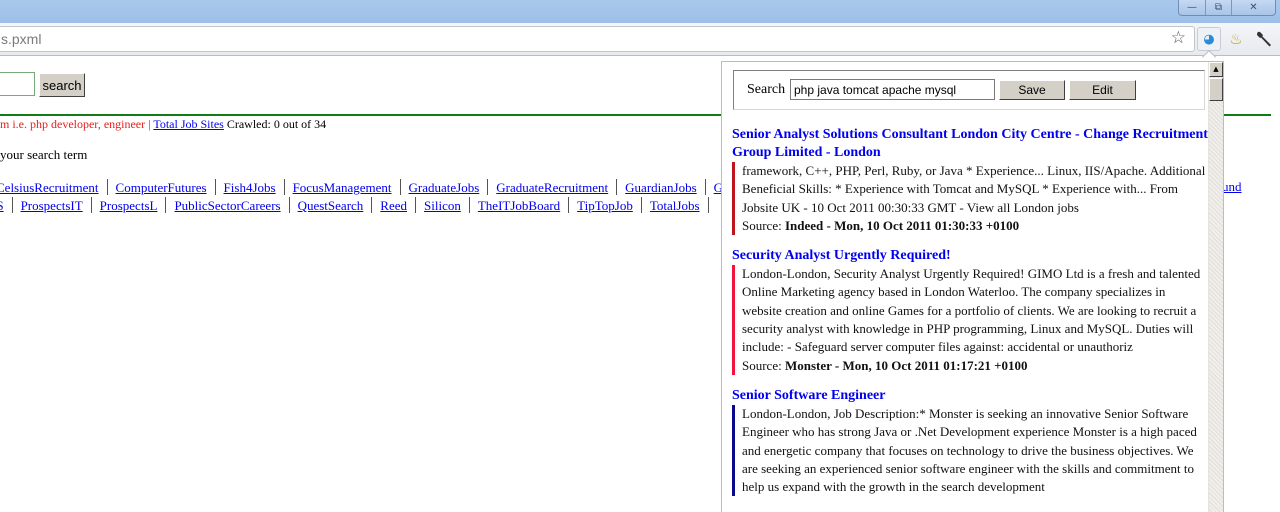 The height and width of the screenshot is (512, 1280). I want to click on job-site-link: IS, so click(2, 205).